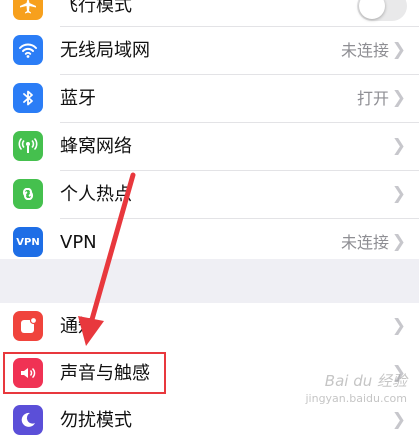 Image resolution: width=419 pixels, height=444 pixels. I want to click on watermark-text: Bai du 经验, so click(365, 381).